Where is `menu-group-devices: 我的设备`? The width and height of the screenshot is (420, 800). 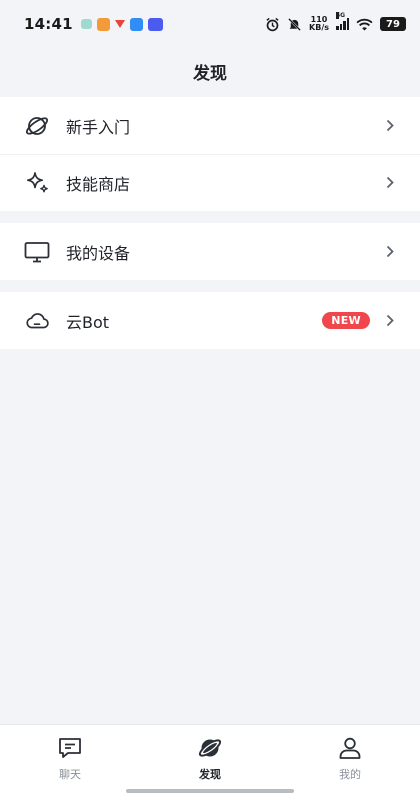
menu-group-devices: 我的设备 is located at coordinates (210, 251).